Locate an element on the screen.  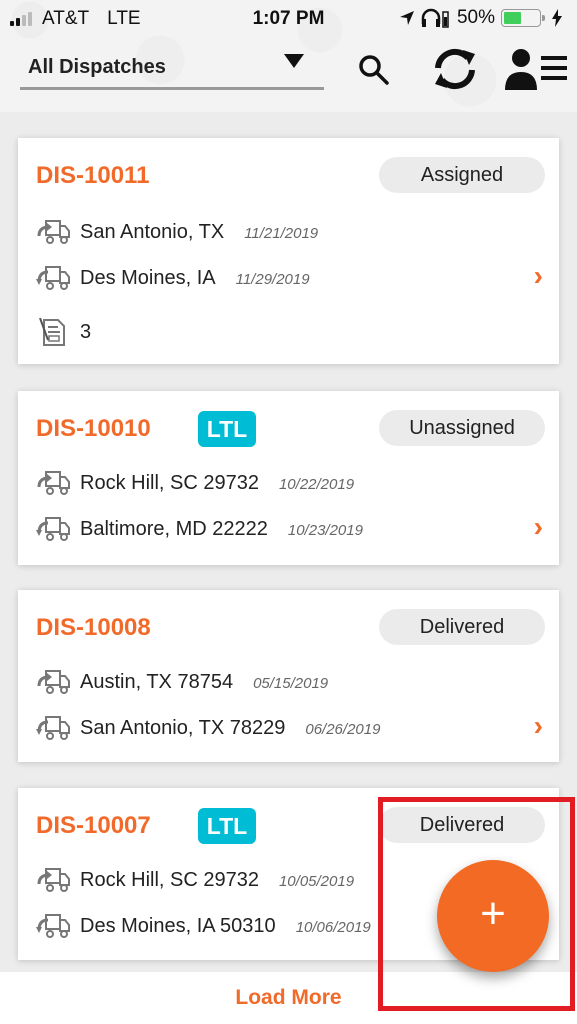
origin-date: 10/05/2019 is located at coordinates (316, 881).